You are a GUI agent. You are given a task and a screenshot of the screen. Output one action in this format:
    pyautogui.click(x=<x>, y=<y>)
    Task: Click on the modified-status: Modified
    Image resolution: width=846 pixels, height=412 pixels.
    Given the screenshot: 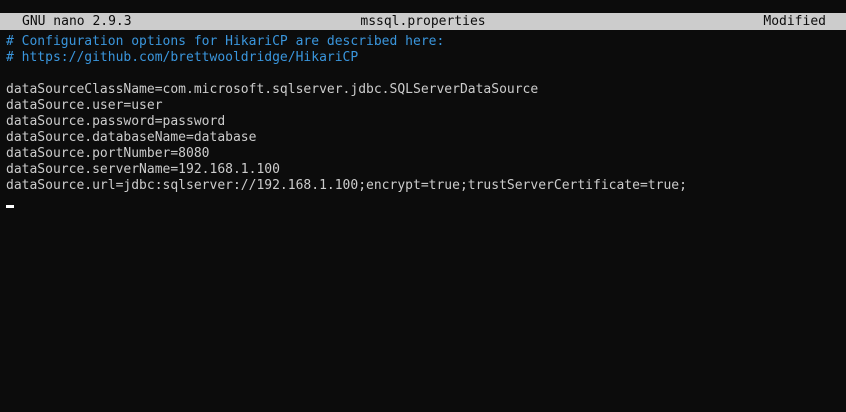 What is the action you would take?
    pyautogui.click(x=794, y=21)
    